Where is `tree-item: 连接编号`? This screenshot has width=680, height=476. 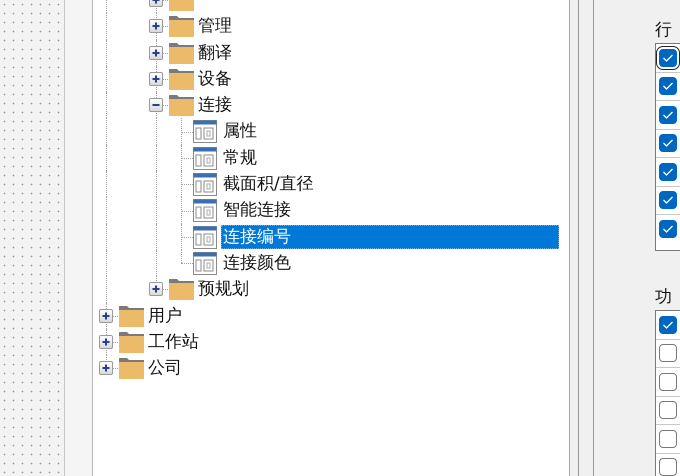
tree-item: 连接编号 is located at coordinates (390, 236).